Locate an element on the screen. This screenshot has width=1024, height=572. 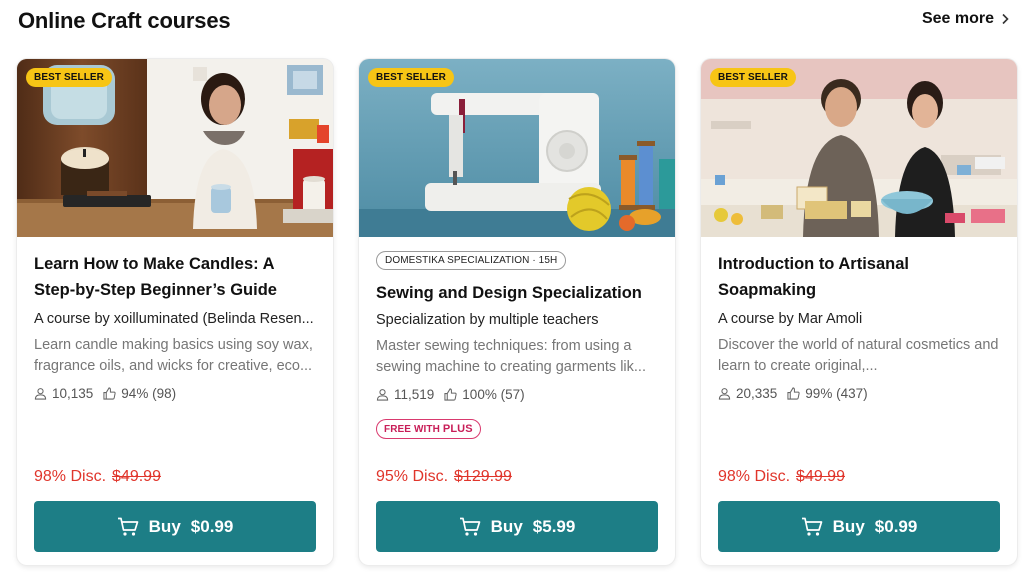
specialization-tag: DOMESTIKA SPECIALIZATION · 15H is located at coordinates (471, 260).